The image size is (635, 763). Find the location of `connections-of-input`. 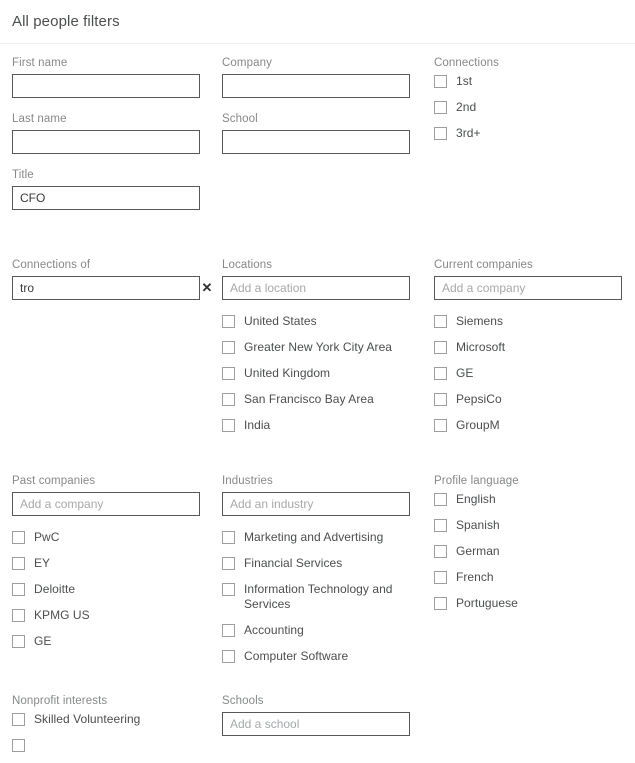

connections-of-input is located at coordinates (106, 288).